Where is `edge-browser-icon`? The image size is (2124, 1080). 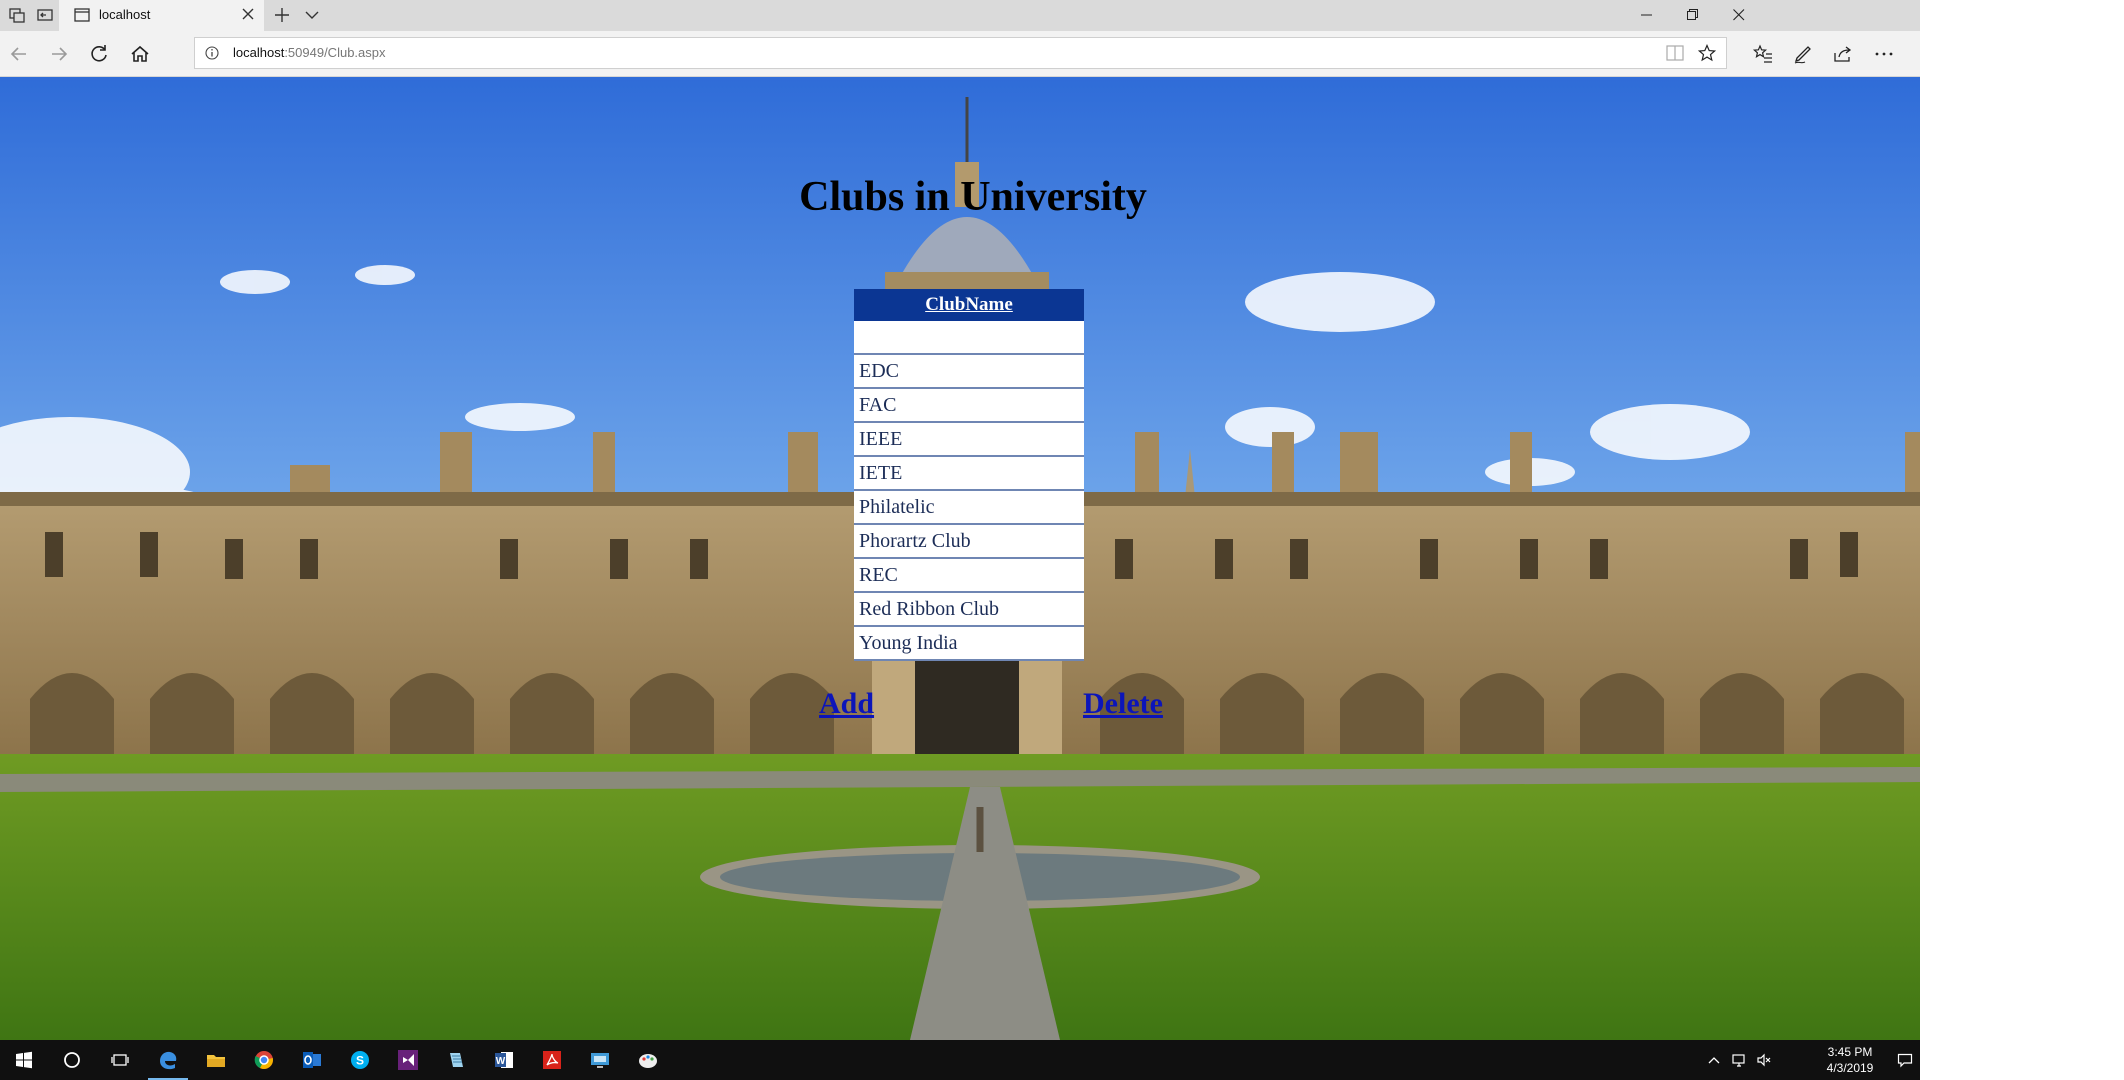
edge-browser-icon is located at coordinates (168, 1060).